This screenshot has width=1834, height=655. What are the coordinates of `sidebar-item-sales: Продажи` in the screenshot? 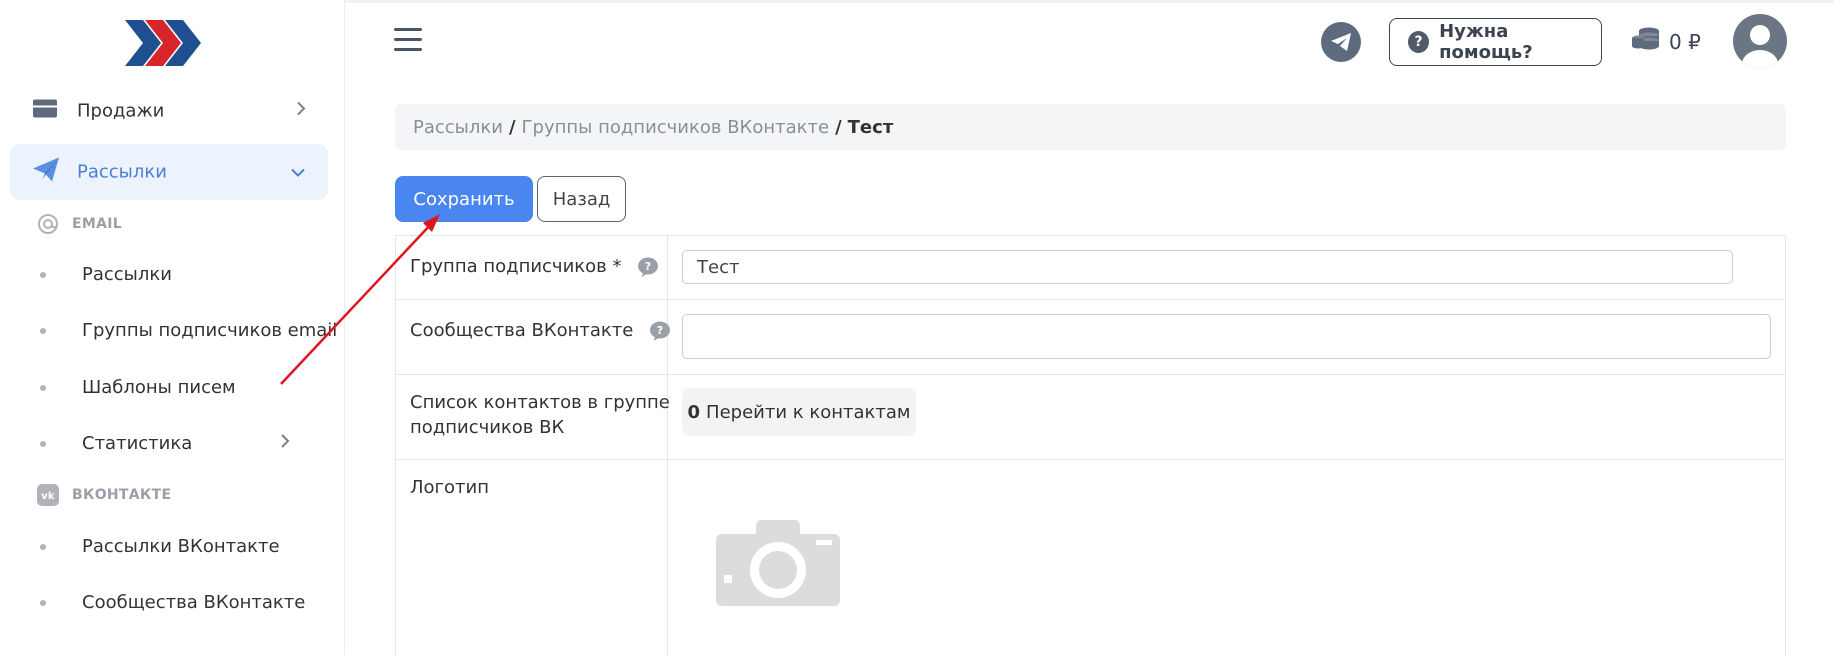 It's located at (169, 111).